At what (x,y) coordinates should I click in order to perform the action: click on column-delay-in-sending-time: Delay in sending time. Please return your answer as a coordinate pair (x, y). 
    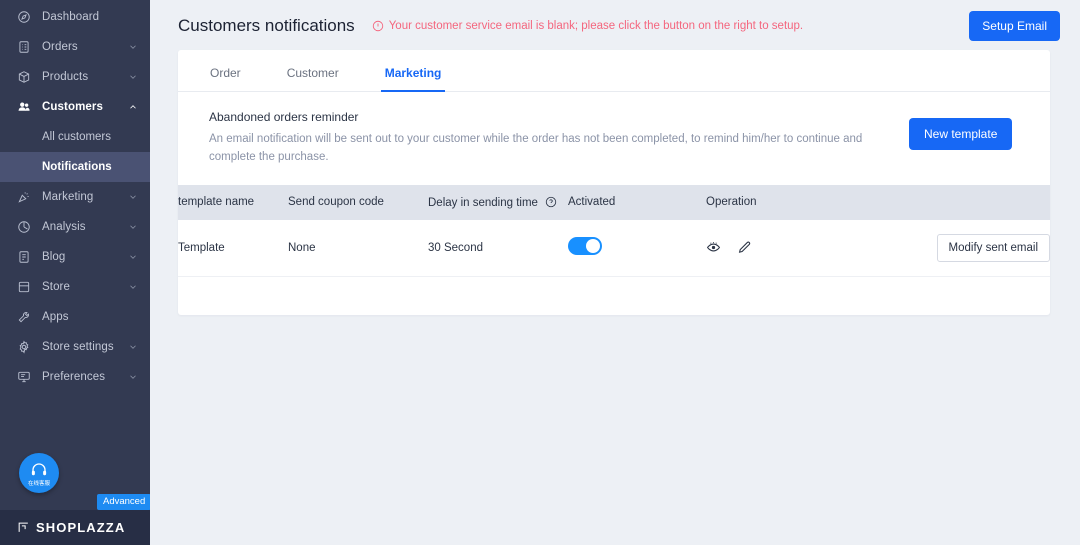
    Looking at the image, I should click on (498, 202).